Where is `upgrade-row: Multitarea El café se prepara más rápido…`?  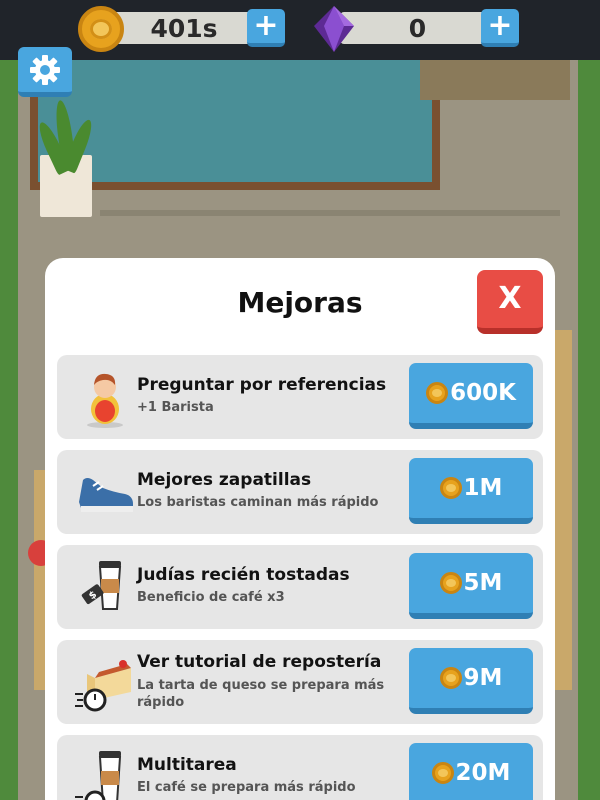
upgrade-row: Multitarea El café se prepara más rápido… is located at coordinates (300, 767).